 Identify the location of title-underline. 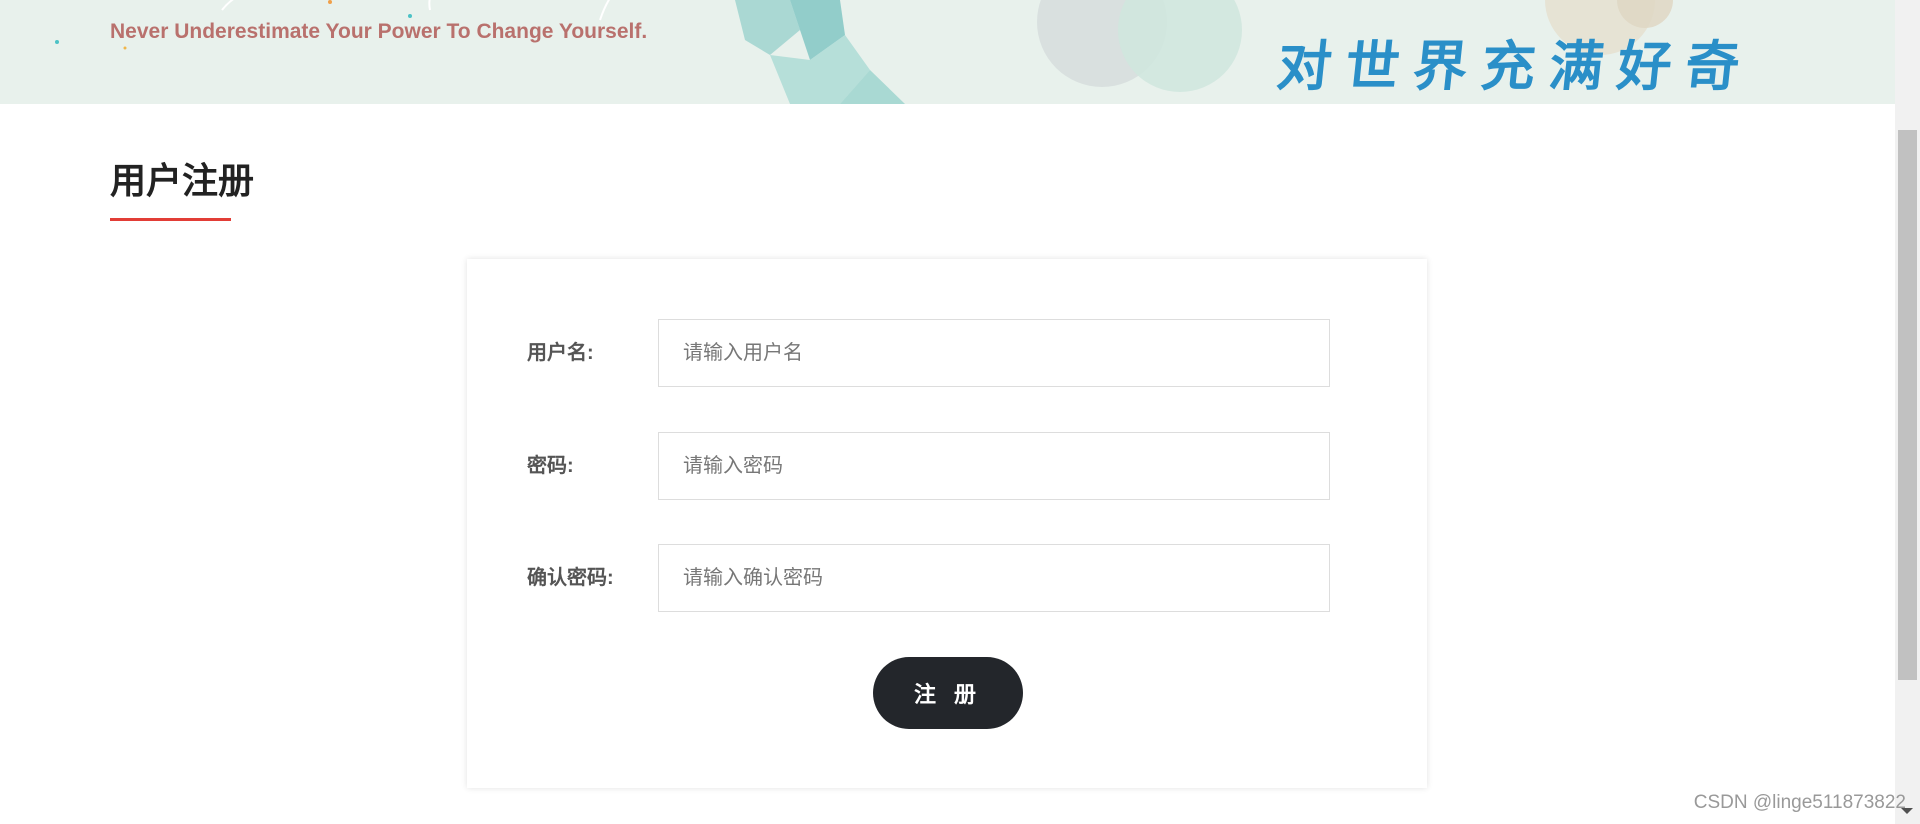
(170, 219).